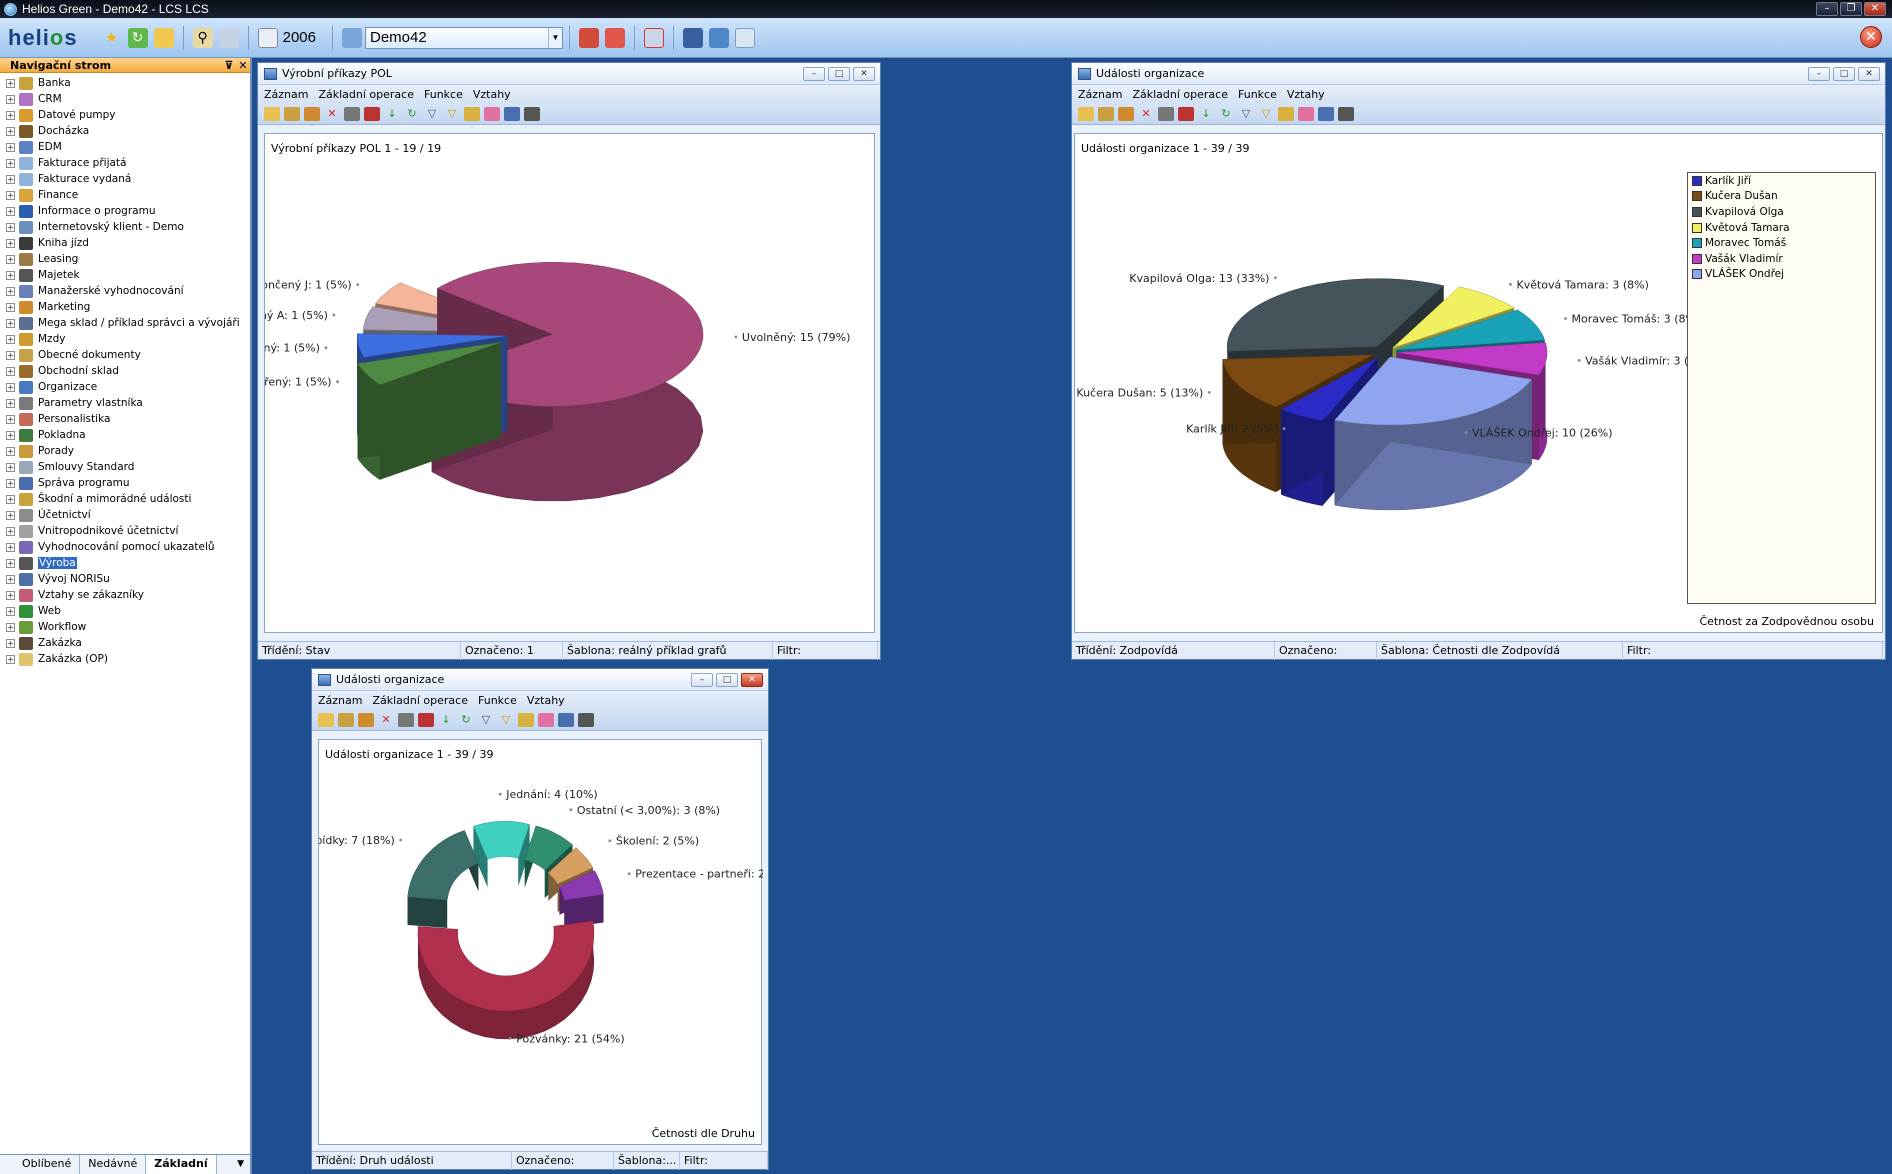 The height and width of the screenshot is (1174, 1892). Describe the element at coordinates (125, 355) in the screenshot. I see `tree-item: + Obecné dokumenty` at that location.